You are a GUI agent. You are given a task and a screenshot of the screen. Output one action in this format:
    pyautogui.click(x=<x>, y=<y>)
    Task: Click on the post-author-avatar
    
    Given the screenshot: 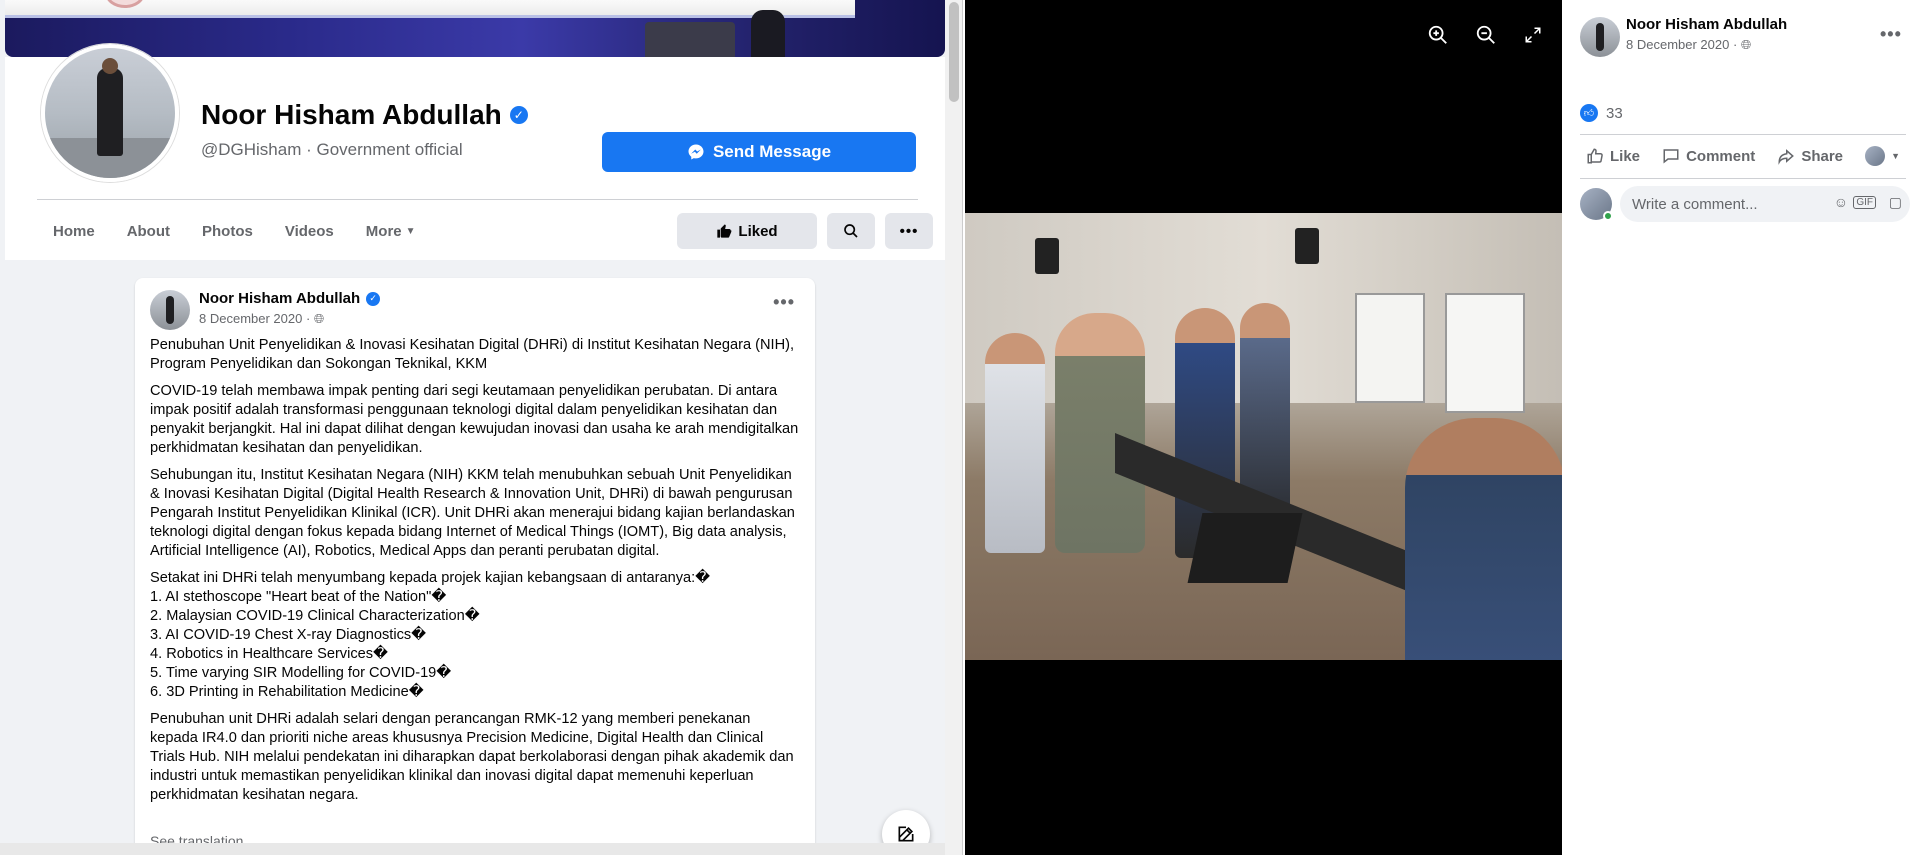 What is the action you would take?
    pyautogui.click(x=170, y=310)
    